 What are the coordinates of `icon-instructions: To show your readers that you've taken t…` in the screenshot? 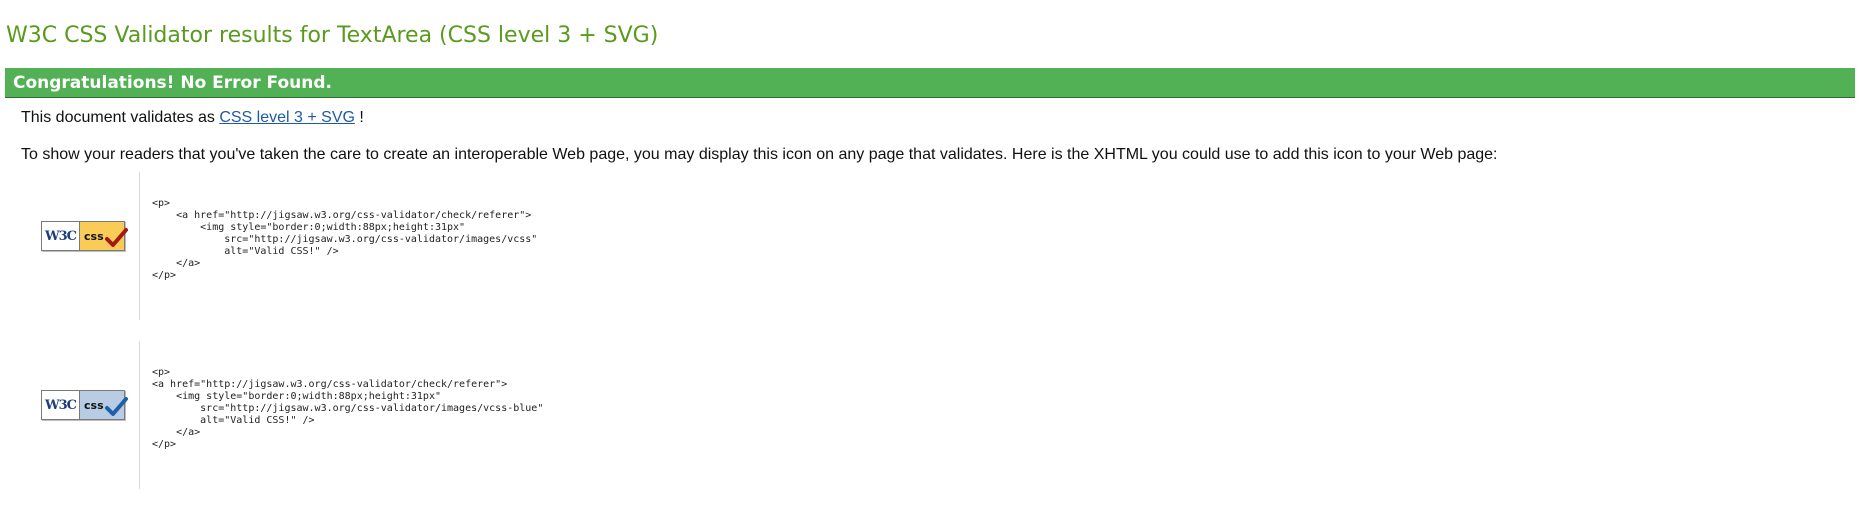 It's located at (759, 154).